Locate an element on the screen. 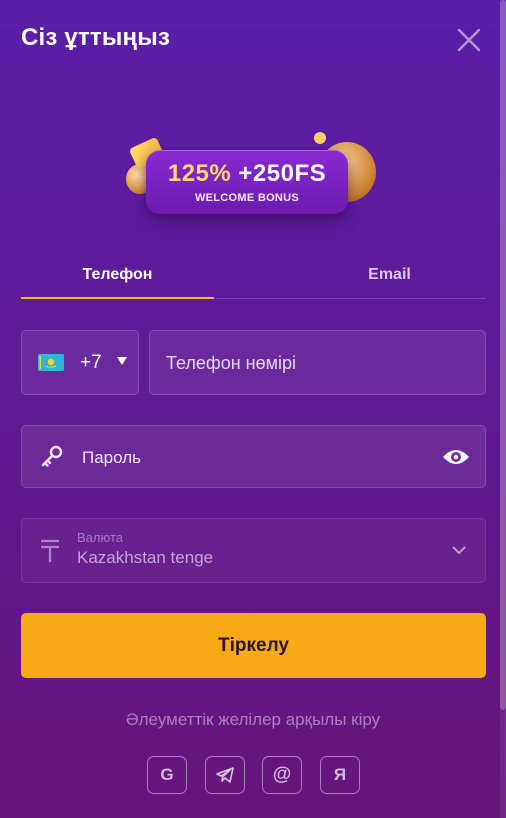 Image resolution: width=506 pixels, height=818 pixels. telegram-login-button is located at coordinates (225, 775).